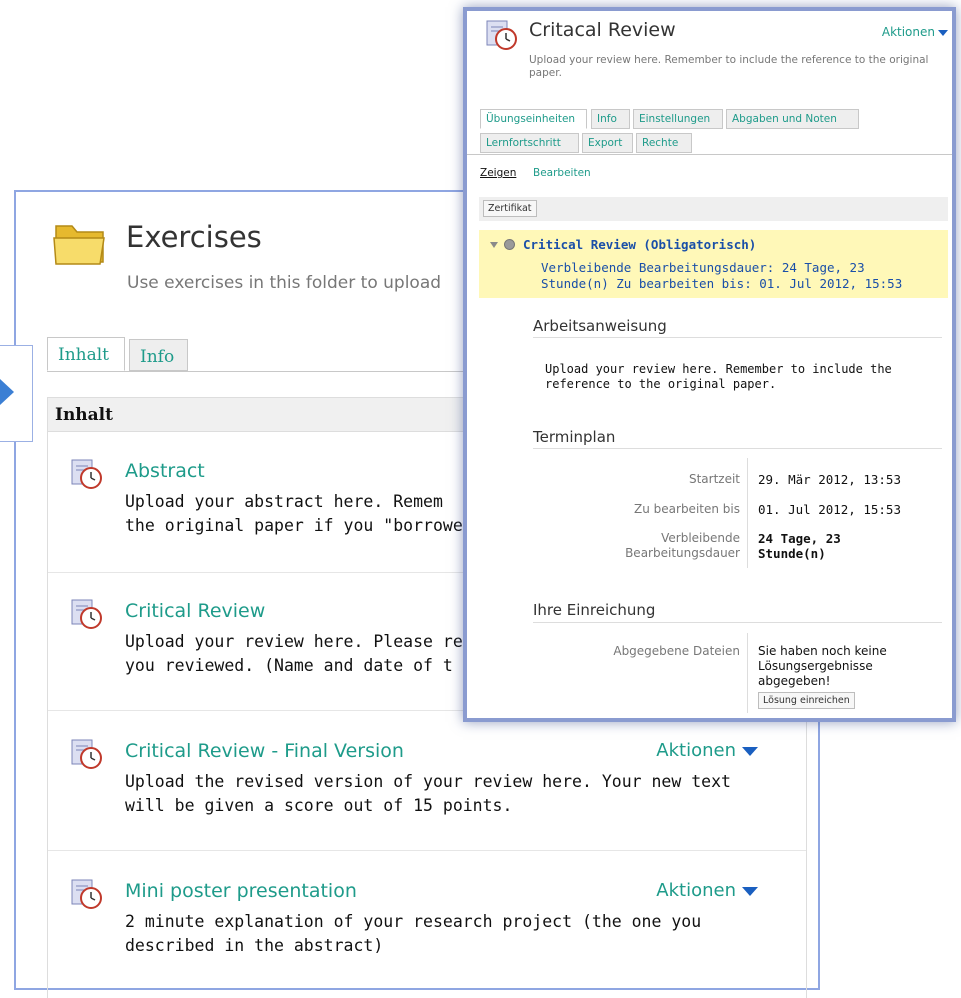 This screenshot has height=998, width=961. Describe the element at coordinates (664, 143) in the screenshot. I see `tab-rechte: Rechte` at that location.